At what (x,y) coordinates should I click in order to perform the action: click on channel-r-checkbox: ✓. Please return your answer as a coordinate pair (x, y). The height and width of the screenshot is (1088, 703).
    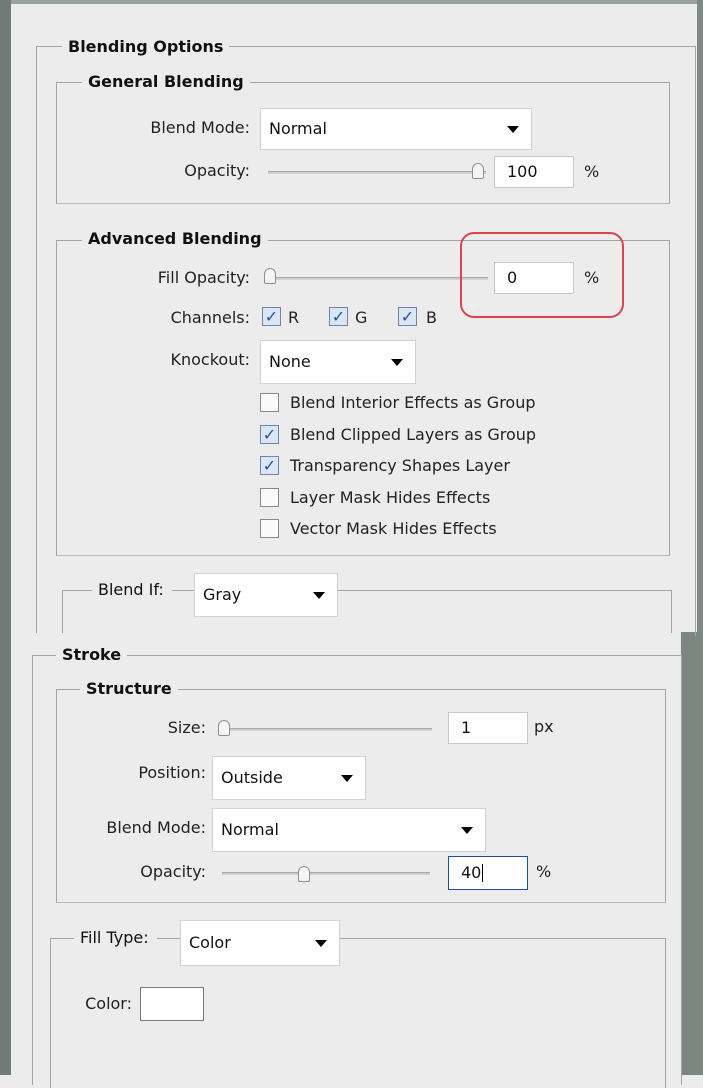
    Looking at the image, I should click on (271, 316).